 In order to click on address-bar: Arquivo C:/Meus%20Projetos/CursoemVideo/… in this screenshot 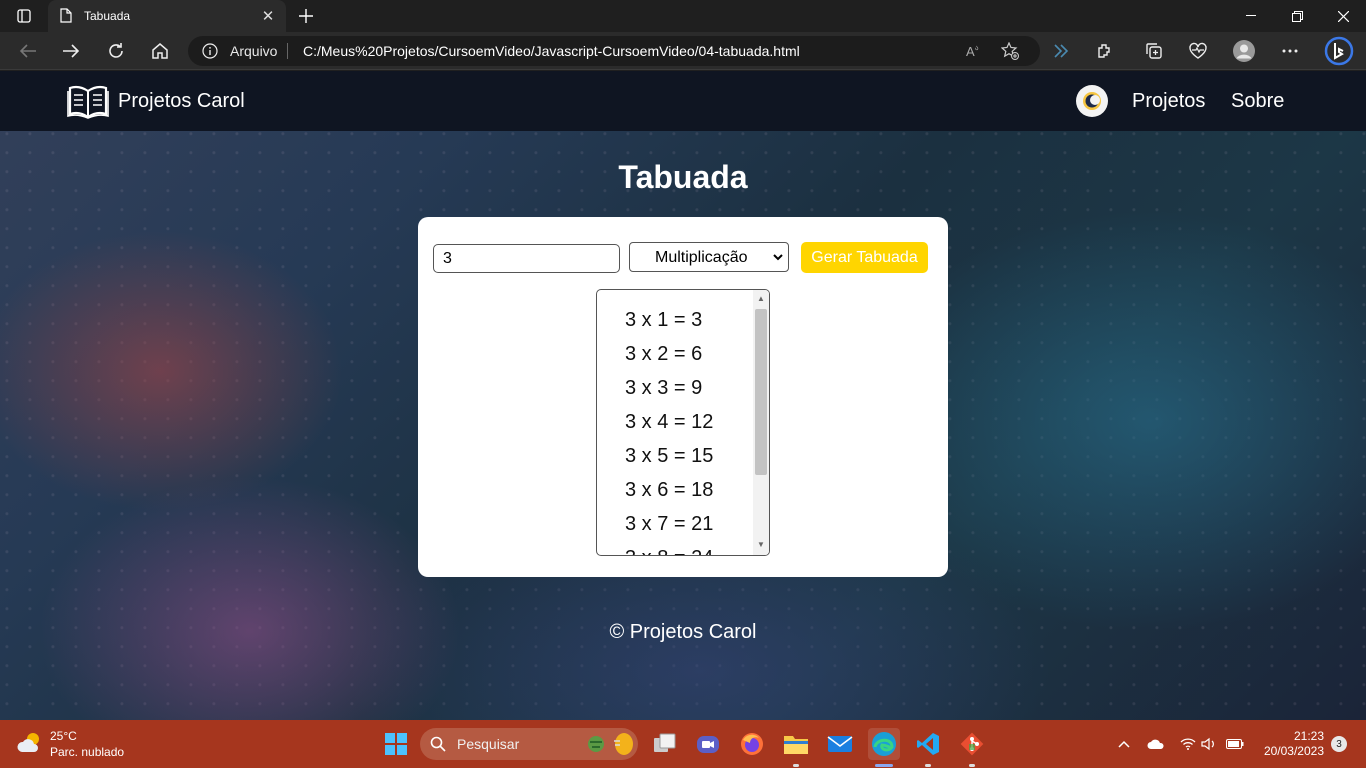, I will do `click(614, 51)`.